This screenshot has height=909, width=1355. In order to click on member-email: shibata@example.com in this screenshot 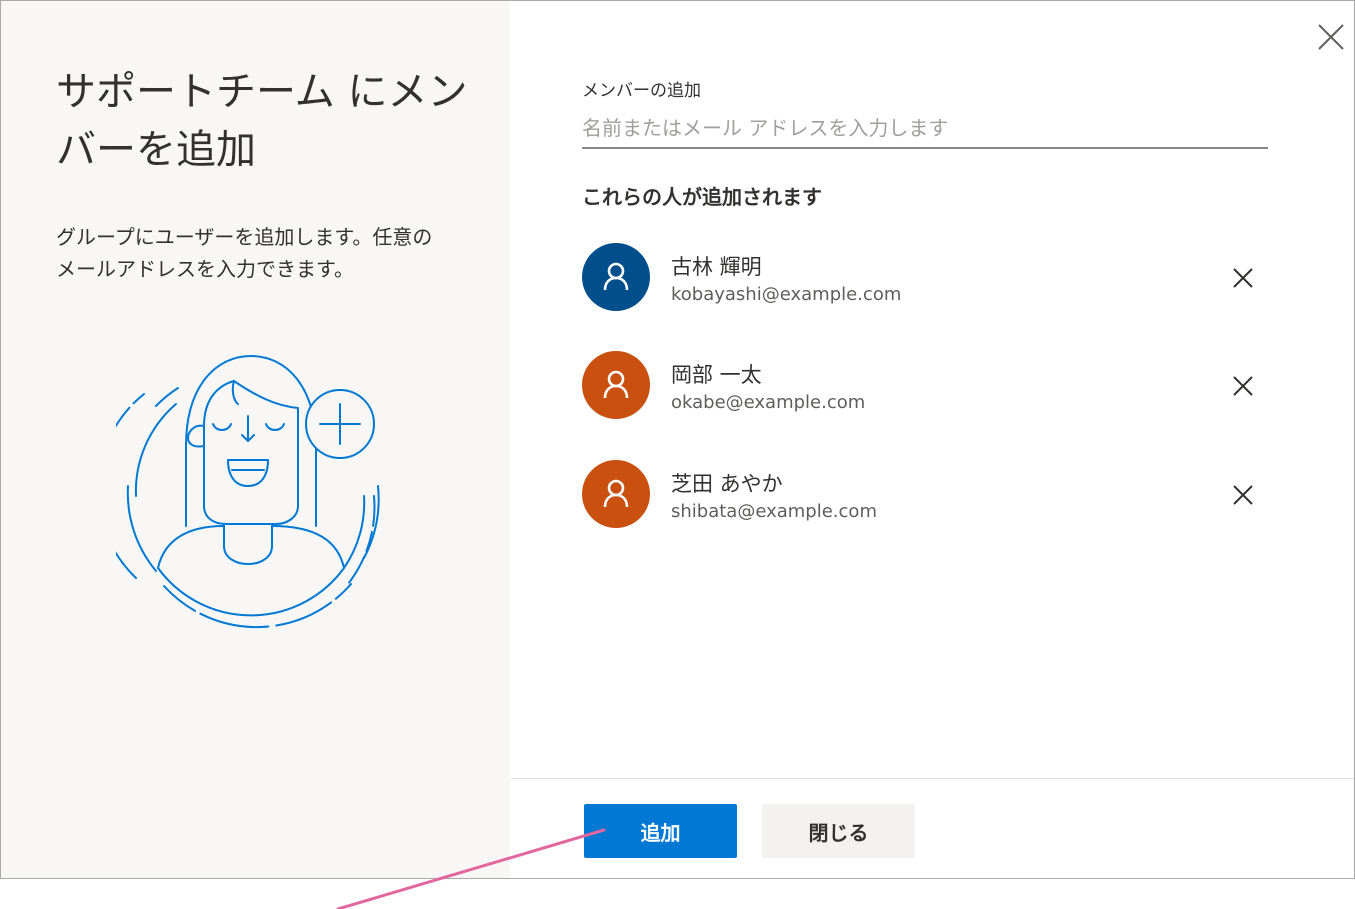, I will do `click(774, 511)`.